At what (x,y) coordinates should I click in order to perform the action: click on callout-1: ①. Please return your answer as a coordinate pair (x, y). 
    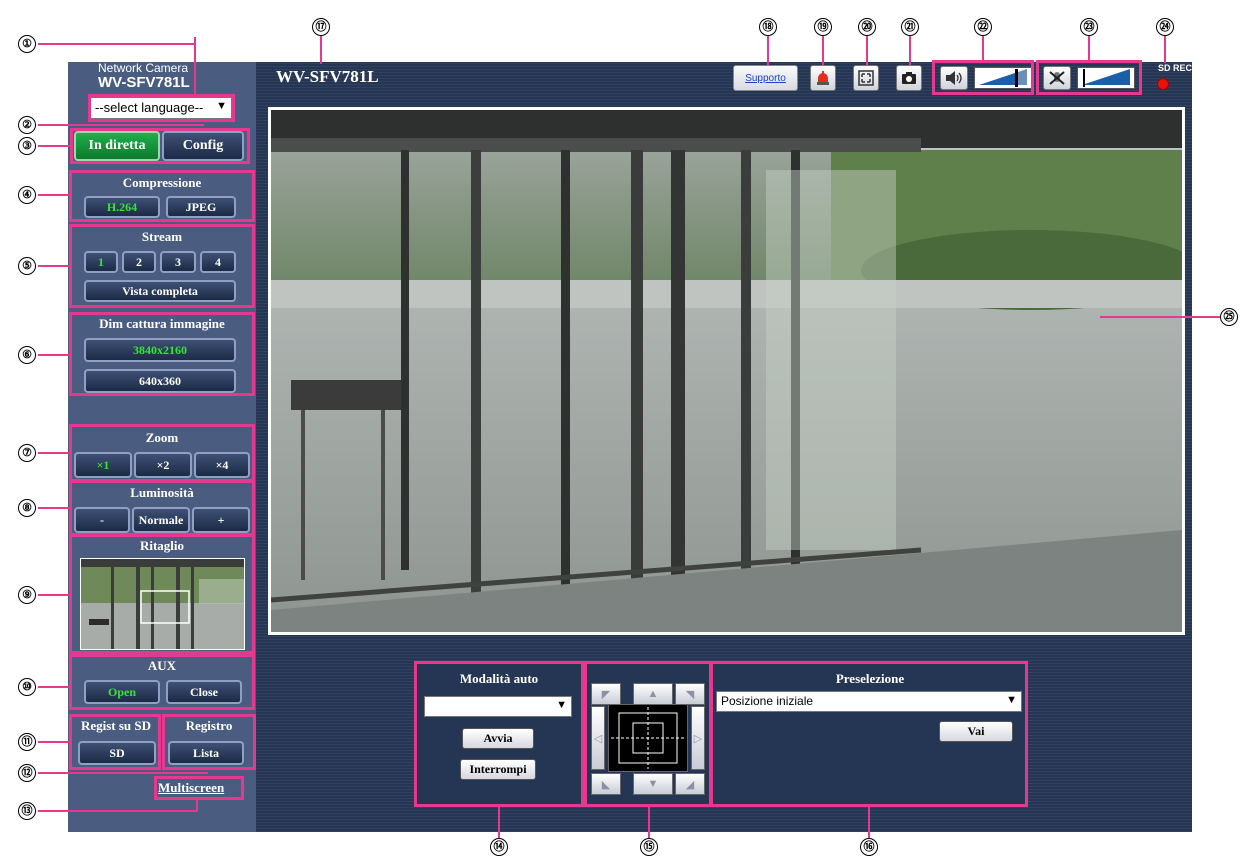
    Looking at the image, I should click on (27, 44).